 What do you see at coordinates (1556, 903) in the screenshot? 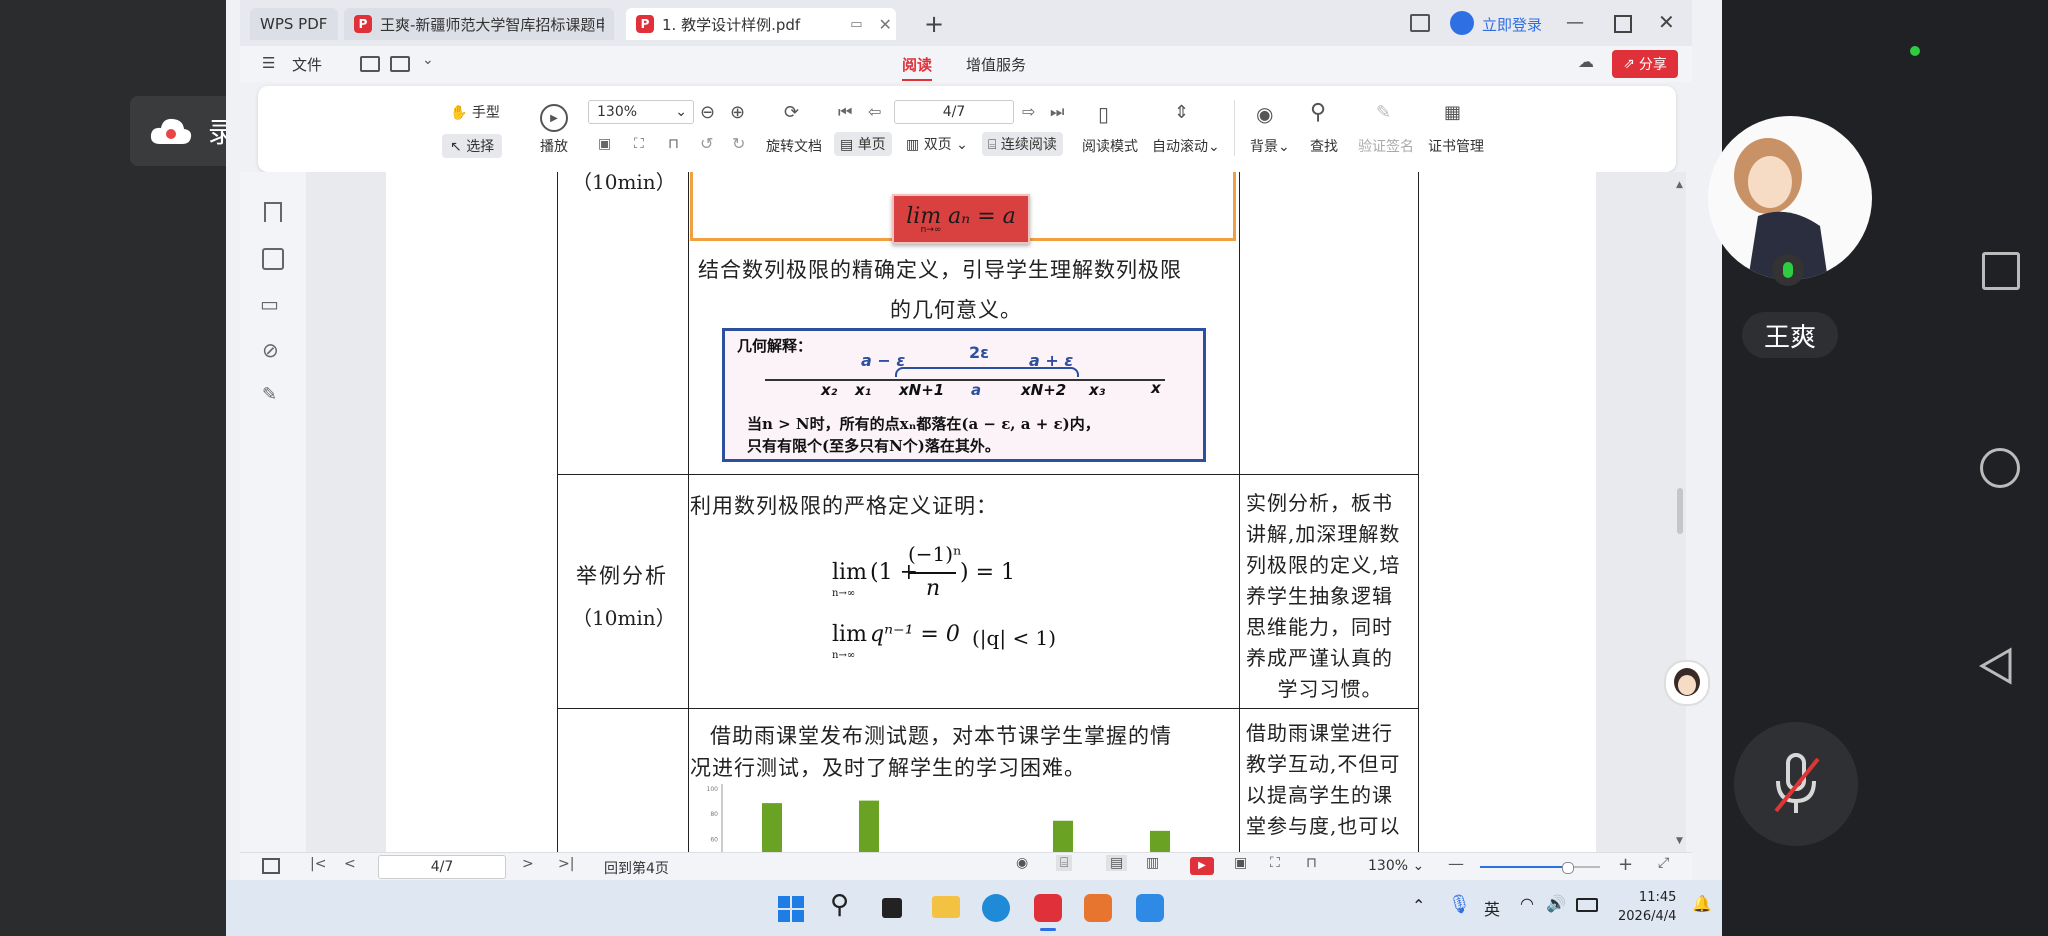
I see `volume-icon: 🔊` at bounding box center [1556, 903].